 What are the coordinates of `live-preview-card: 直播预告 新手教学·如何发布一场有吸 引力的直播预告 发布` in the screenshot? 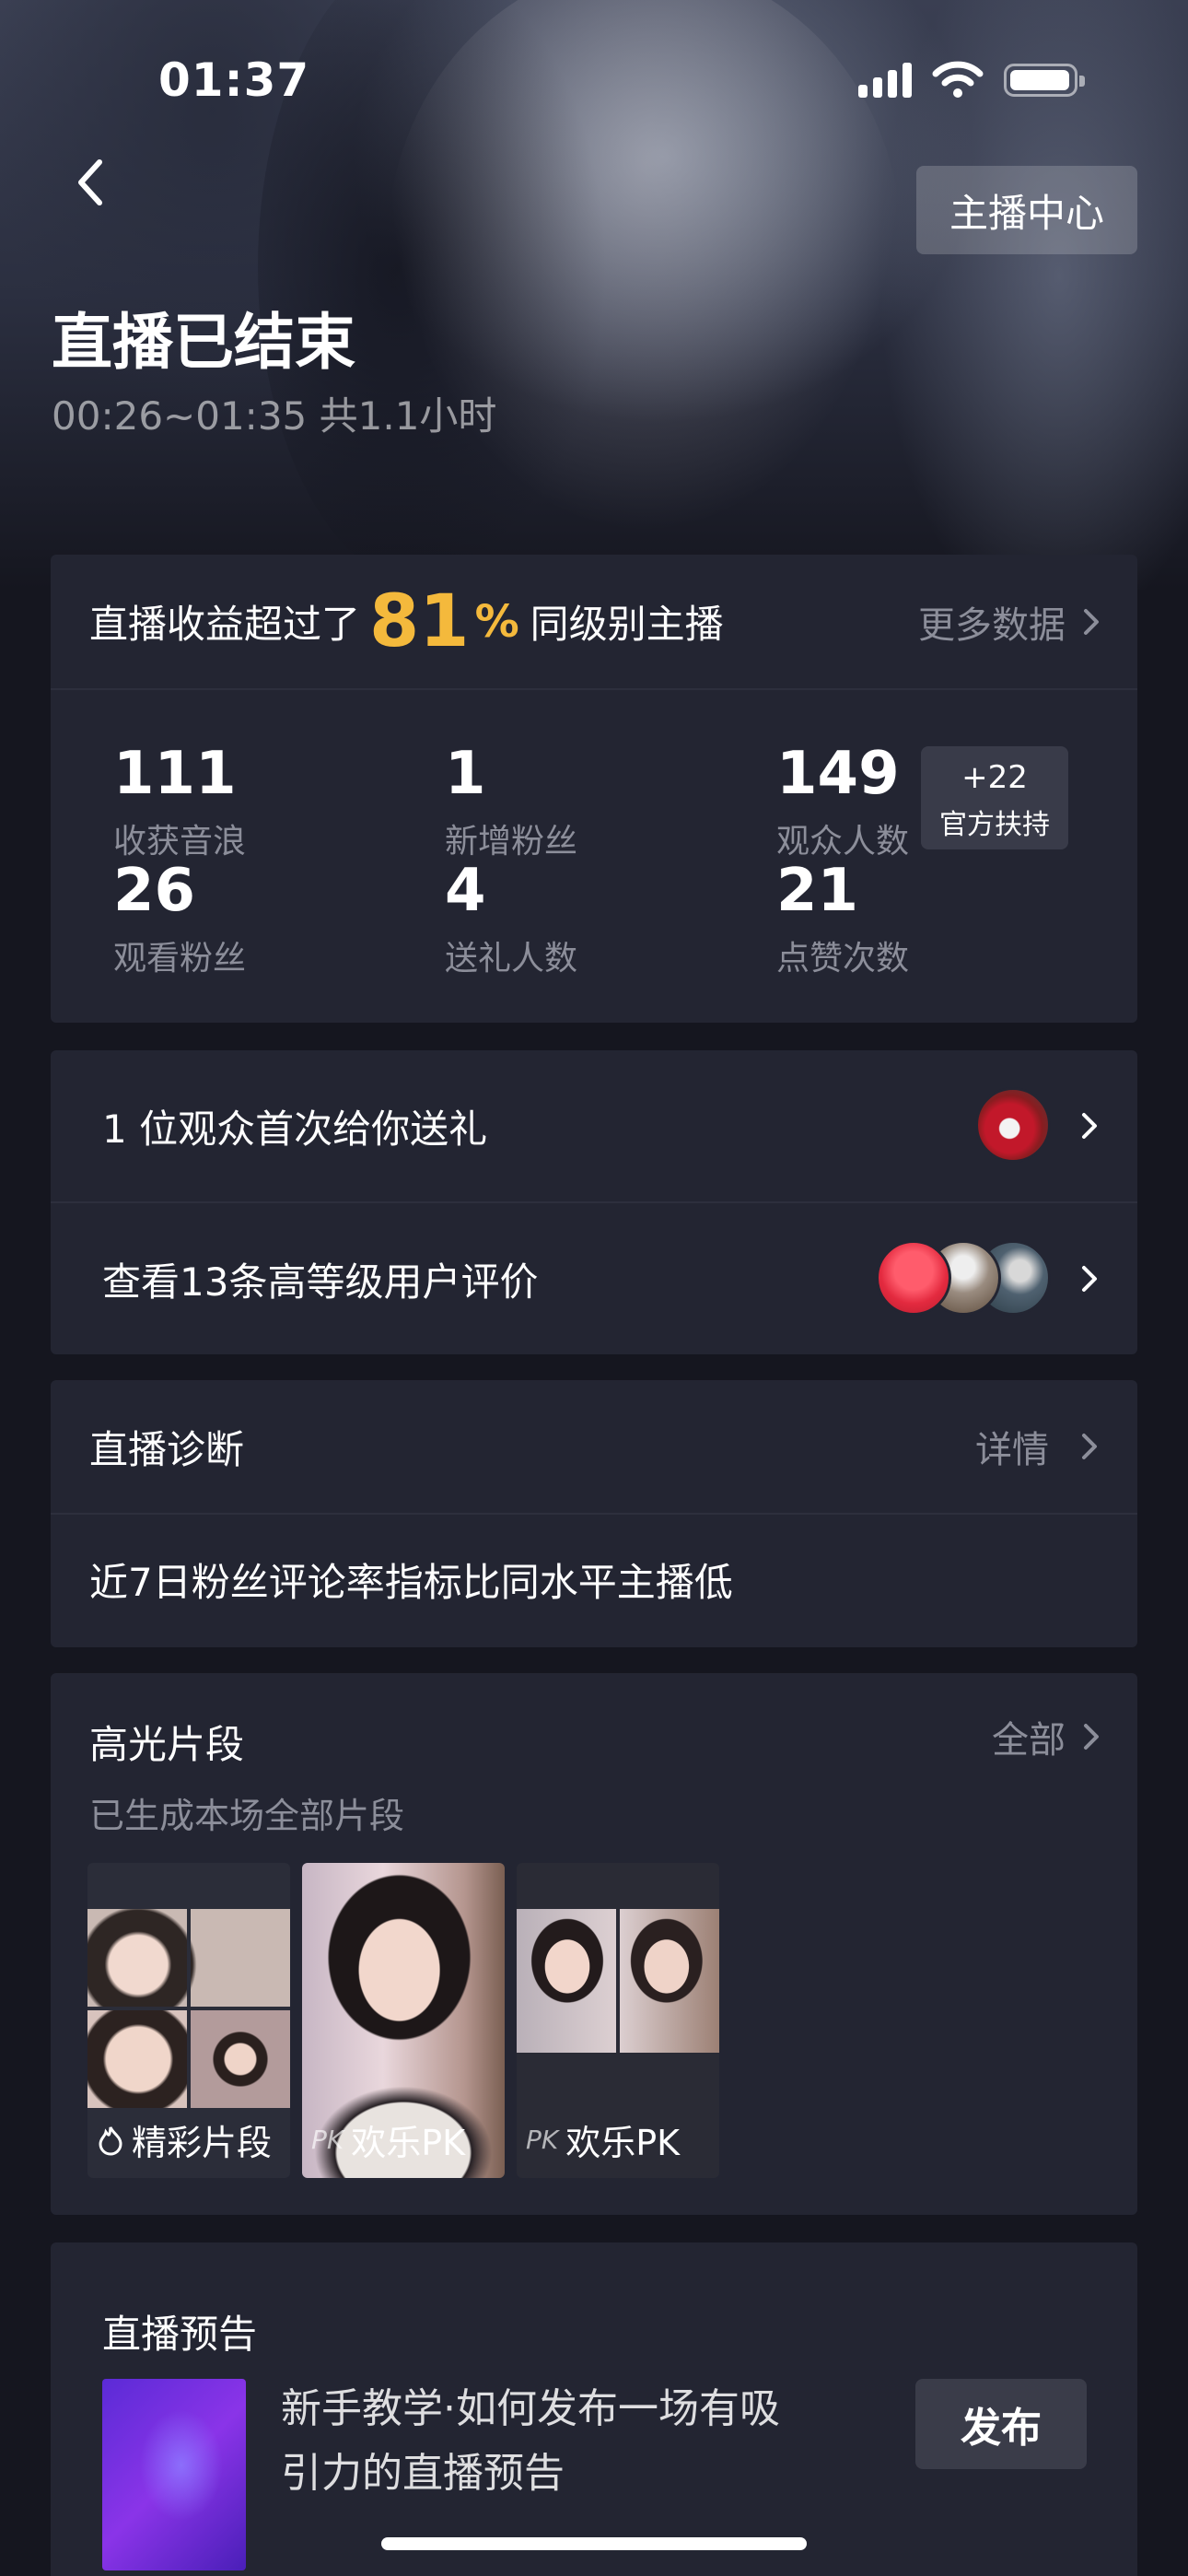 It's located at (594, 2409).